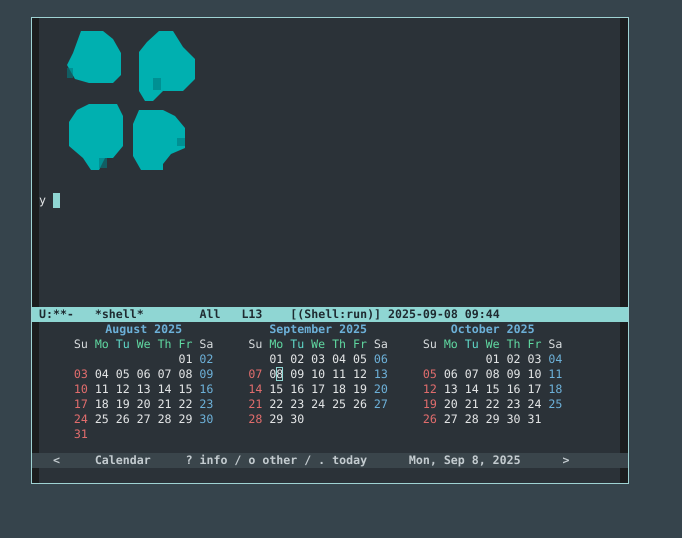  What do you see at coordinates (119, 314) in the screenshot?
I see `buffer-name: *shell*` at bounding box center [119, 314].